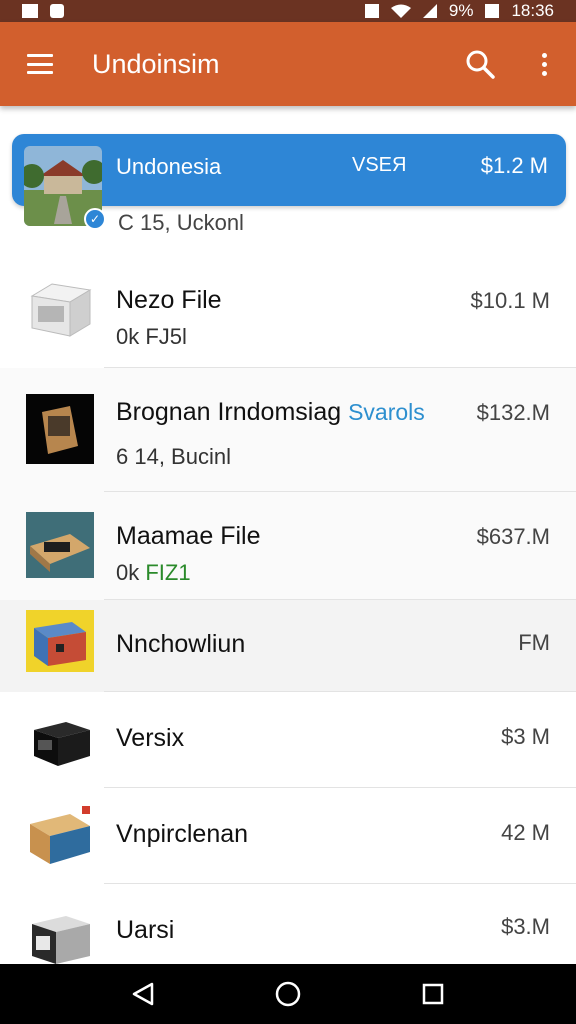 Image resolution: width=576 pixels, height=1024 pixels. What do you see at coordinates (60, 741) in the screenshot?
I see `item-thumbnail-black-box` at bounding box center [60, 741].